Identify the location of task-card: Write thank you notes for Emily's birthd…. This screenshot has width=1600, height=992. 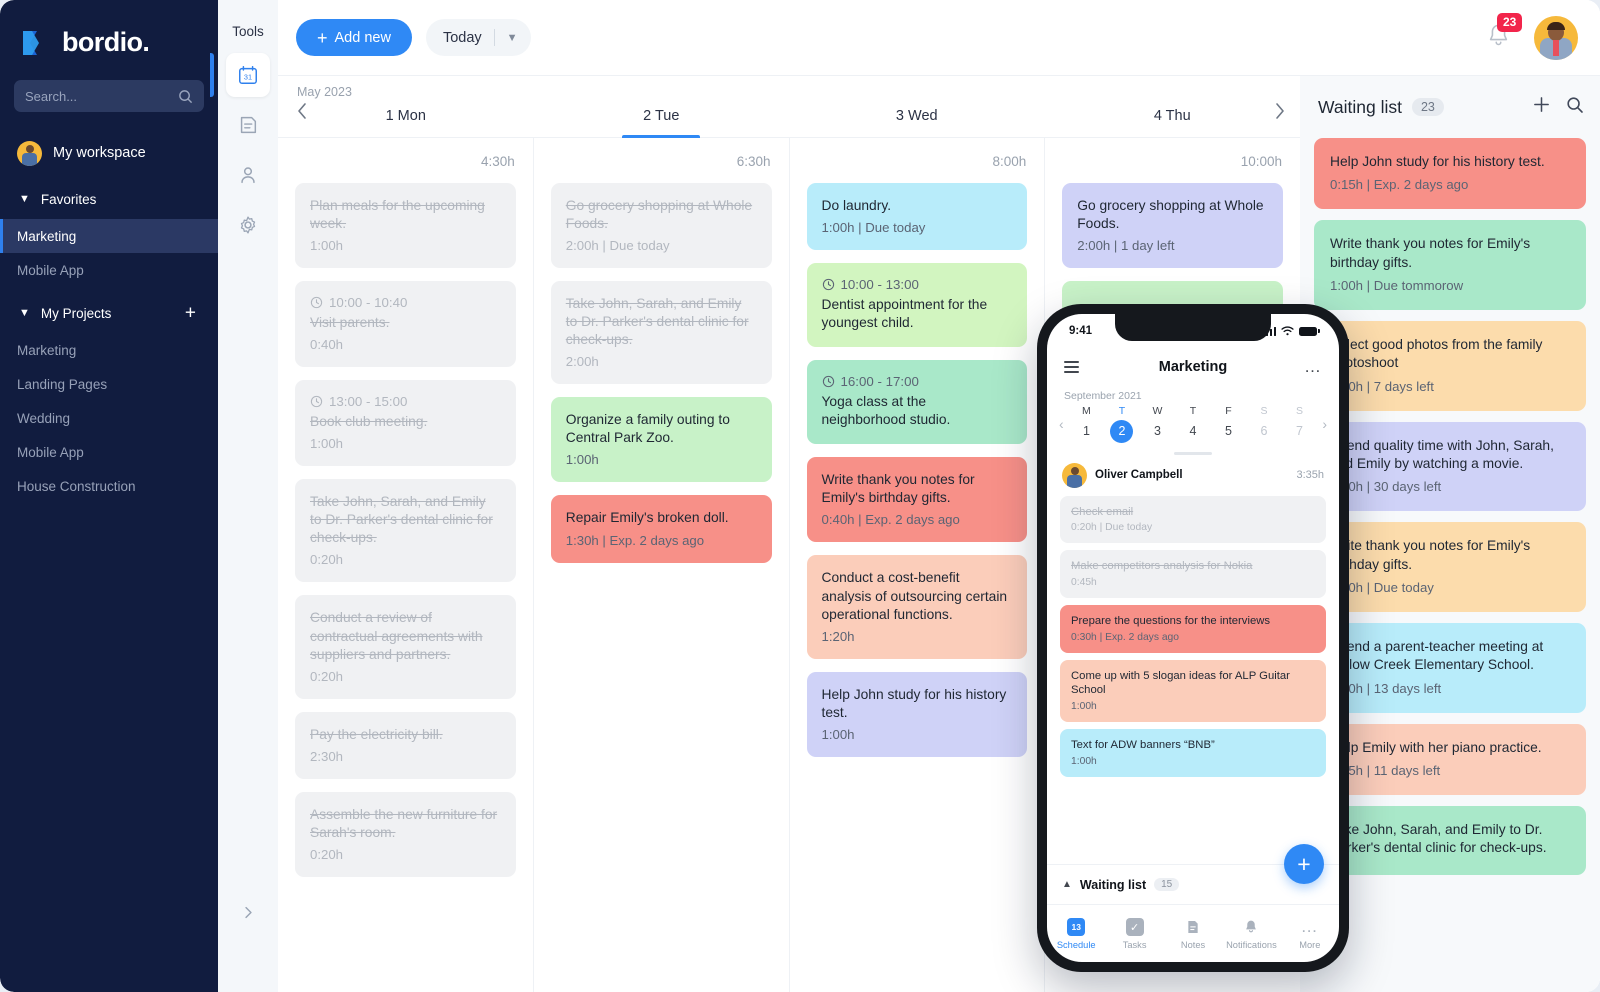
(917, 500).